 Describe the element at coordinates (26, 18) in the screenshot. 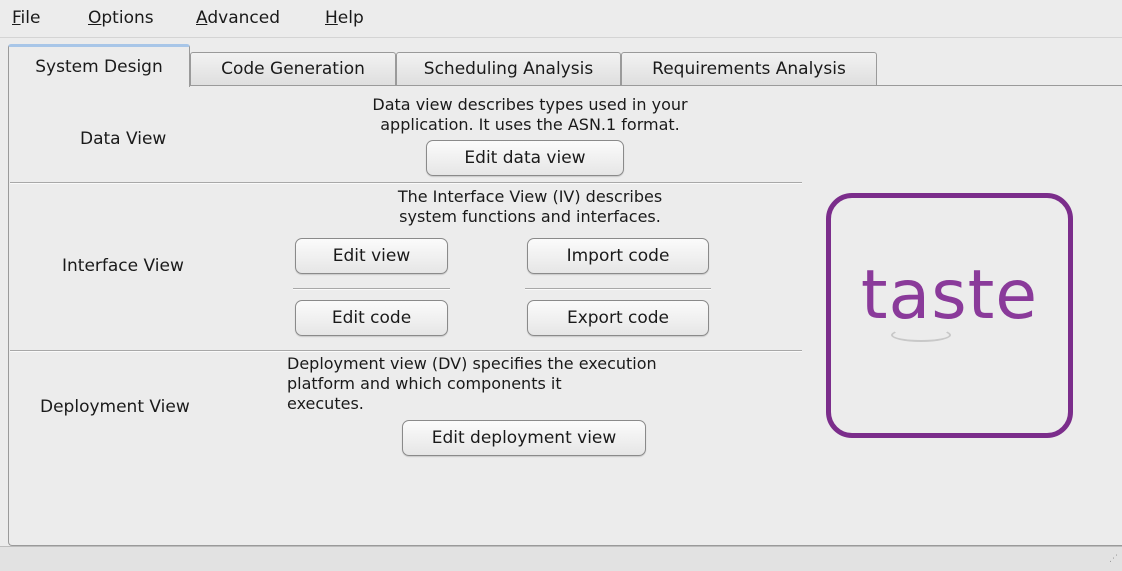

I see `menu-file: File` at that location.